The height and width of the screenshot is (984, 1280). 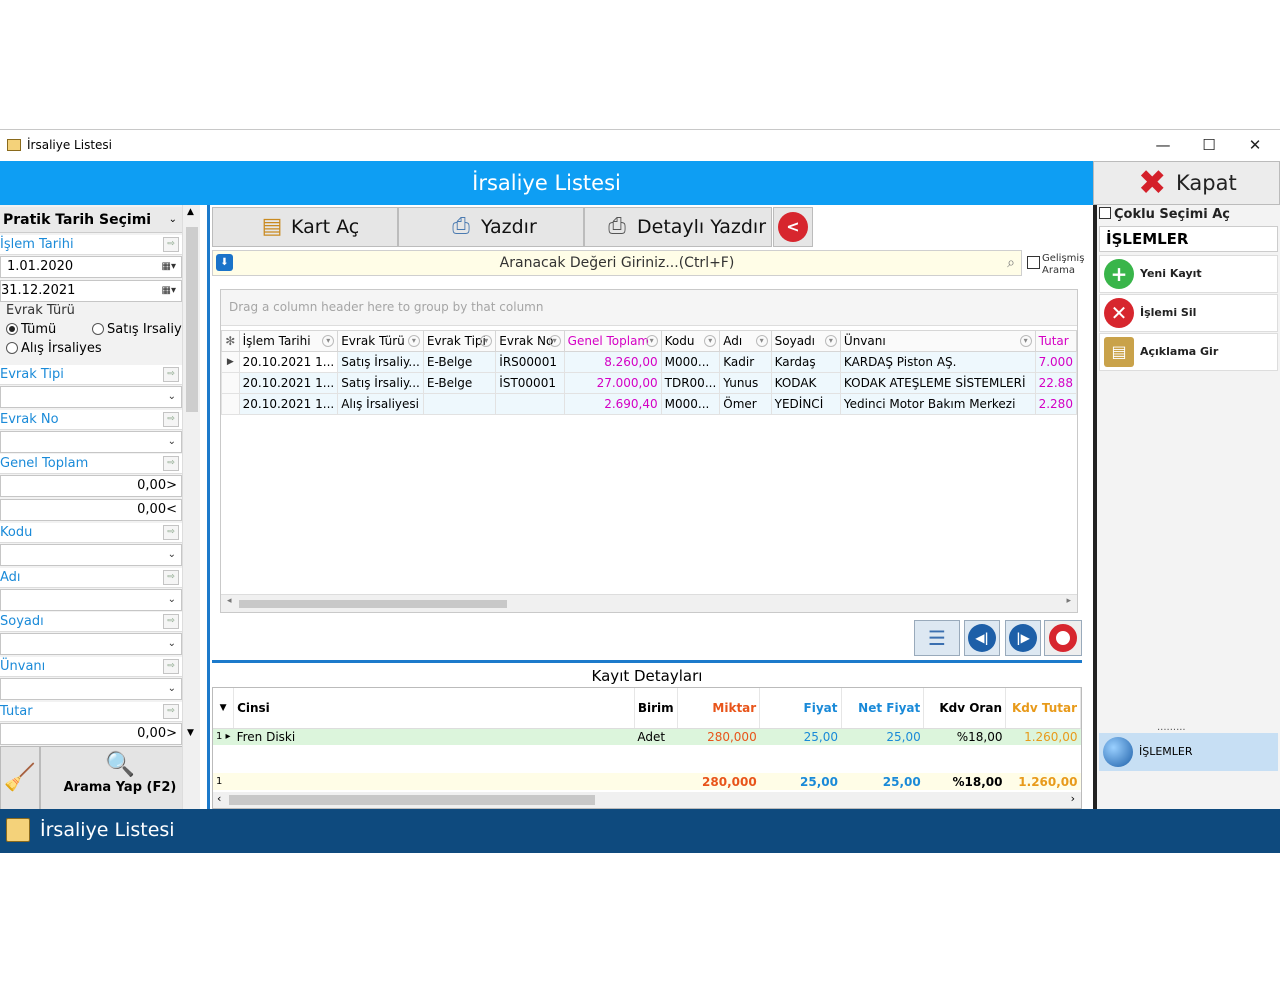 What do you see at coordinates (91, 689) in the screenshot?
I see `unvani-select: ⌄` at bounding box center [91, 689].